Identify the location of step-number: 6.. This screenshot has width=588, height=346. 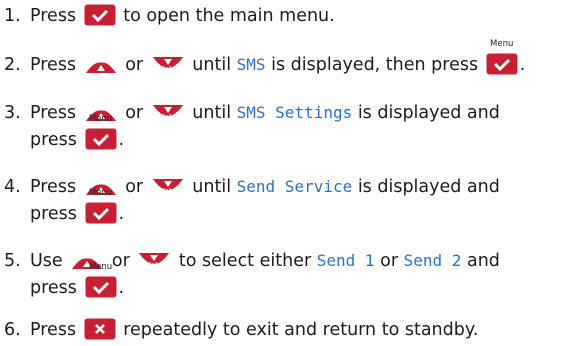
(12, 330).